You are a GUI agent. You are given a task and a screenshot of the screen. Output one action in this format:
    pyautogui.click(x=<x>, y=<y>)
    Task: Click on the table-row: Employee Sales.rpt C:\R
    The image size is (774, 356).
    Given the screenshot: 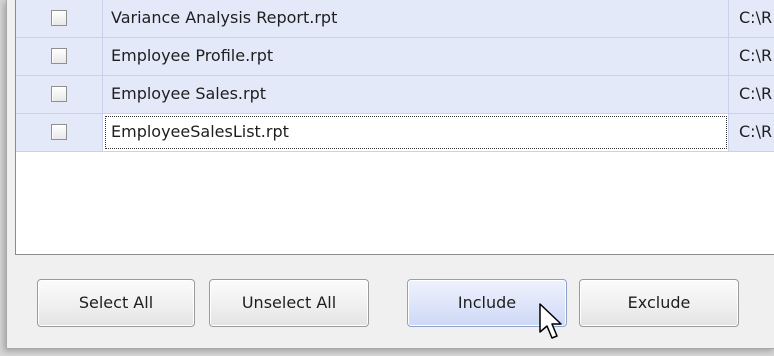 What is the action you would take?
    pyautogui.click(x=395, y=95)
    